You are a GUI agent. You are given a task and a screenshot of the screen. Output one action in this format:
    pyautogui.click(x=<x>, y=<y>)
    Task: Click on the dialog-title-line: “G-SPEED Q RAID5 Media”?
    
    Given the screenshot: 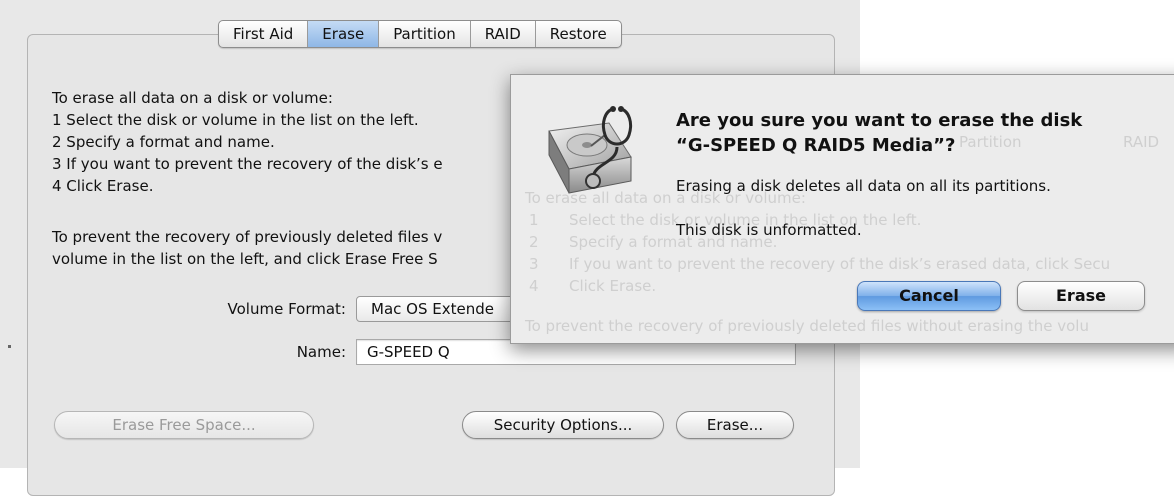 What is the action you would take?
    pyautogui.click(x=816, y=145)
    